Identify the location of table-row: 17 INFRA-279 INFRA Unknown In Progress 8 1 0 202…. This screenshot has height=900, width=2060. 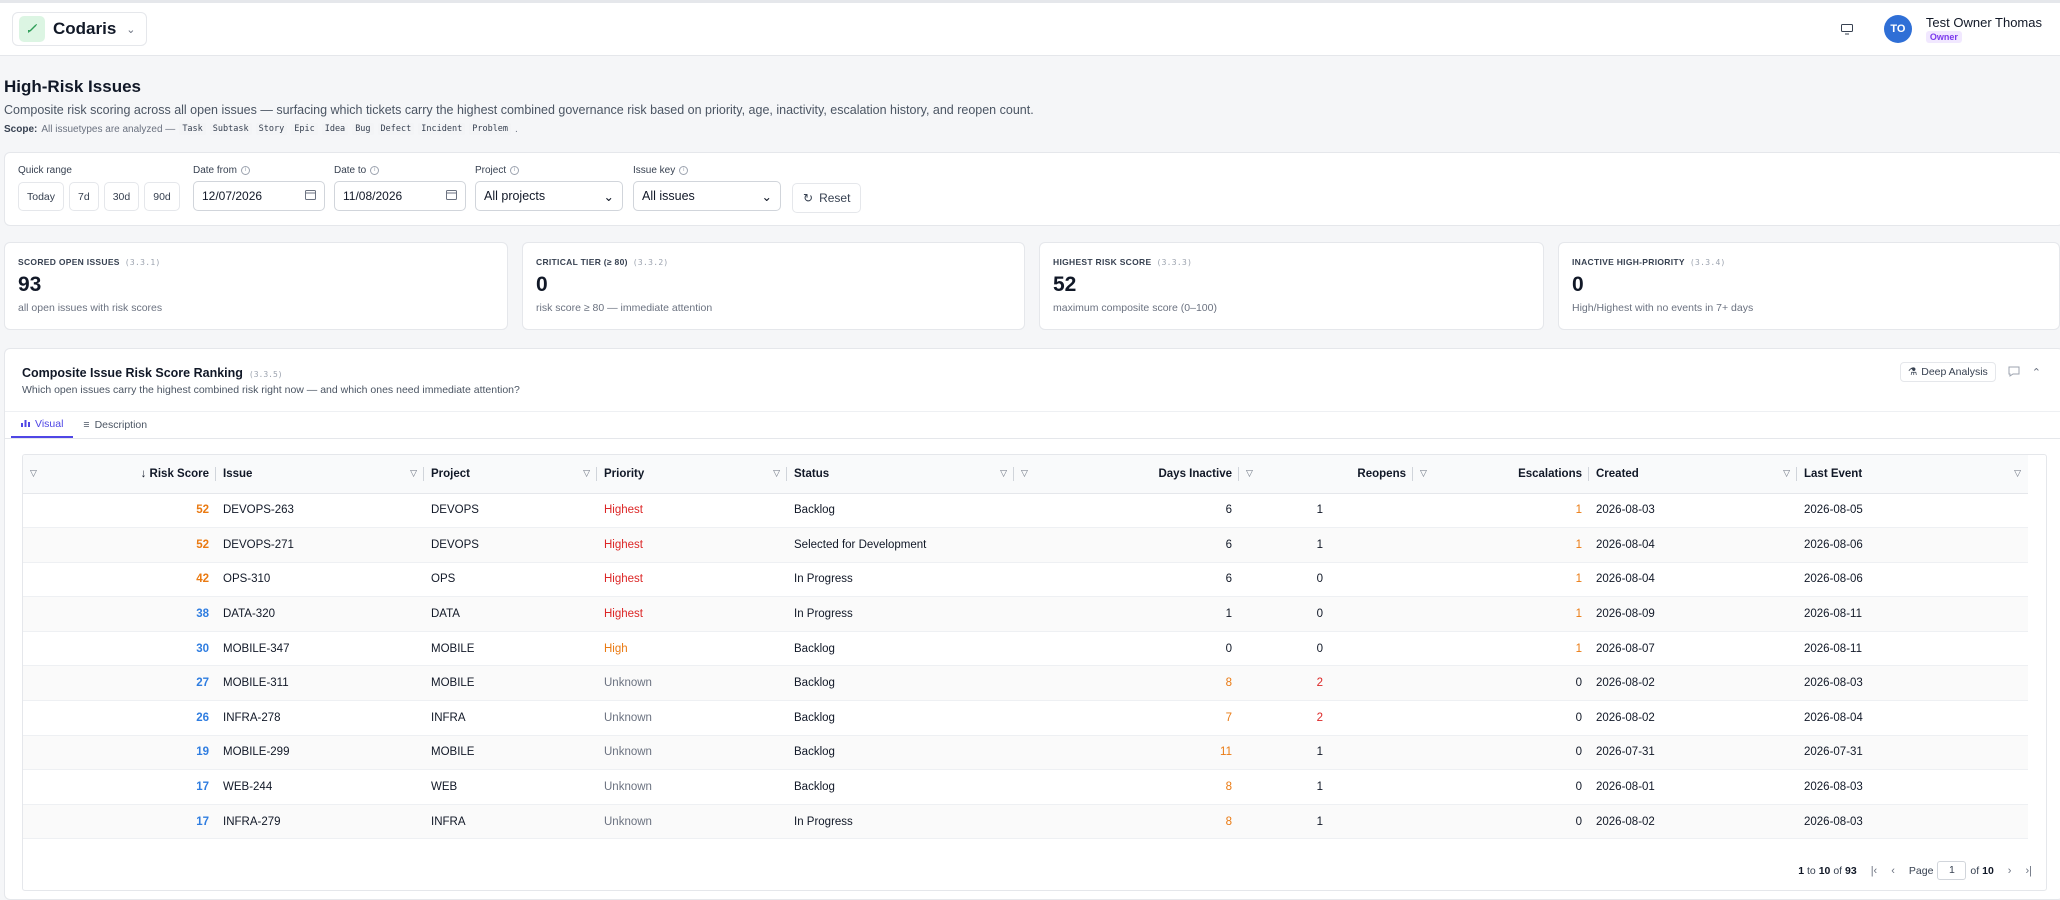
(1025, 822).